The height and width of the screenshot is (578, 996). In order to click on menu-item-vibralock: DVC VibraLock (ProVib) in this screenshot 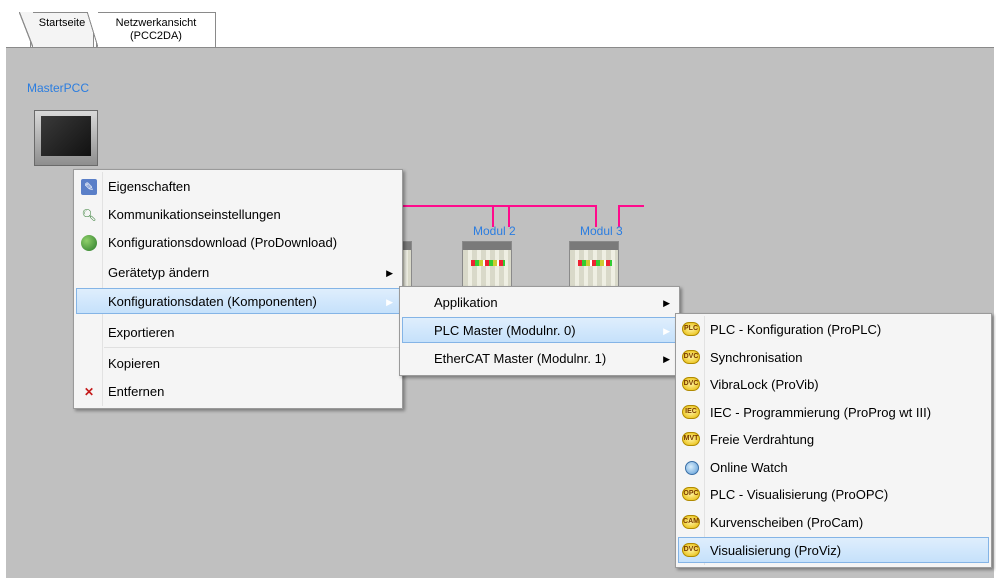, I will do `click(833, 384)`.